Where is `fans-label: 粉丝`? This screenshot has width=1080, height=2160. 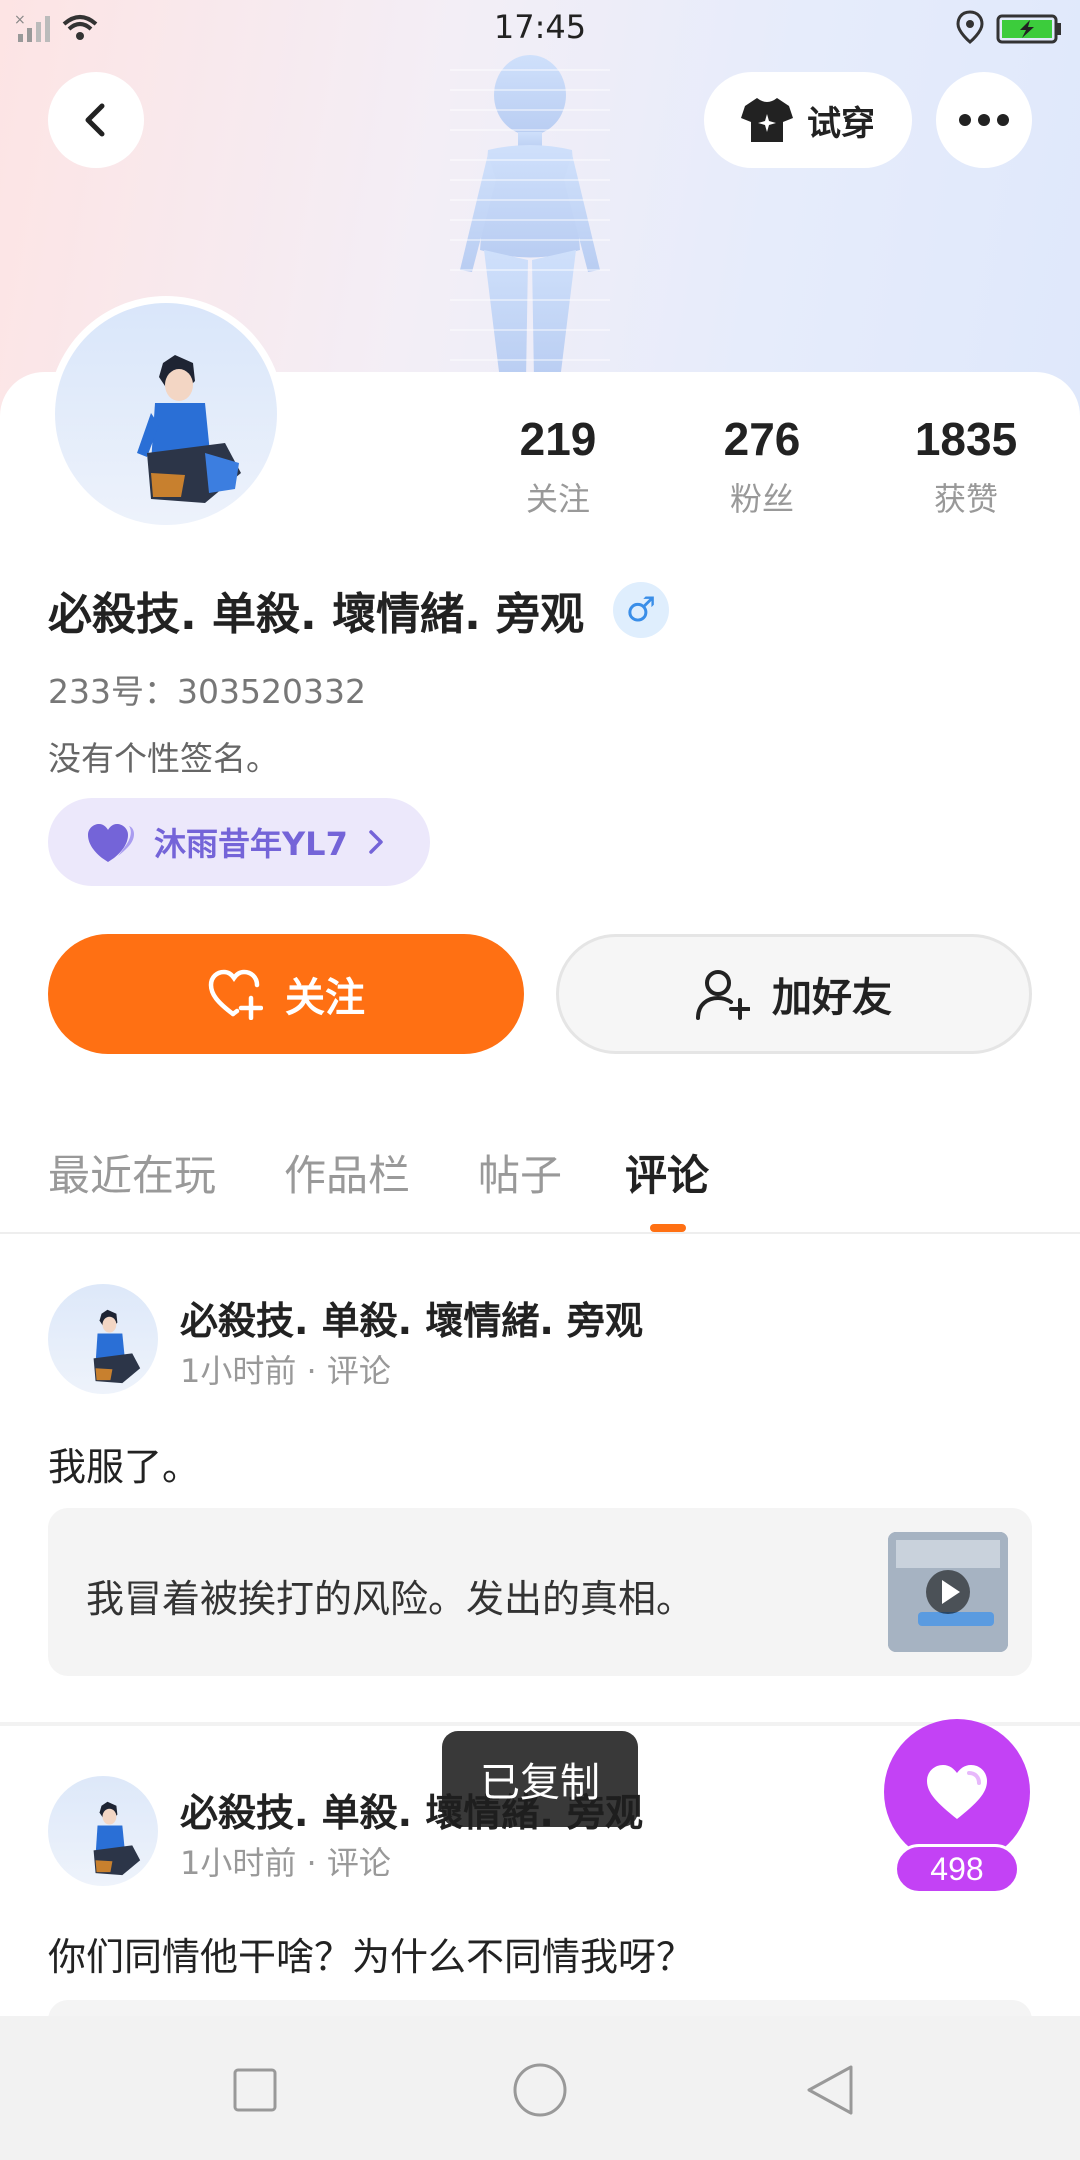 fans-label: 粉丝 is located at coordinates (761, 499).